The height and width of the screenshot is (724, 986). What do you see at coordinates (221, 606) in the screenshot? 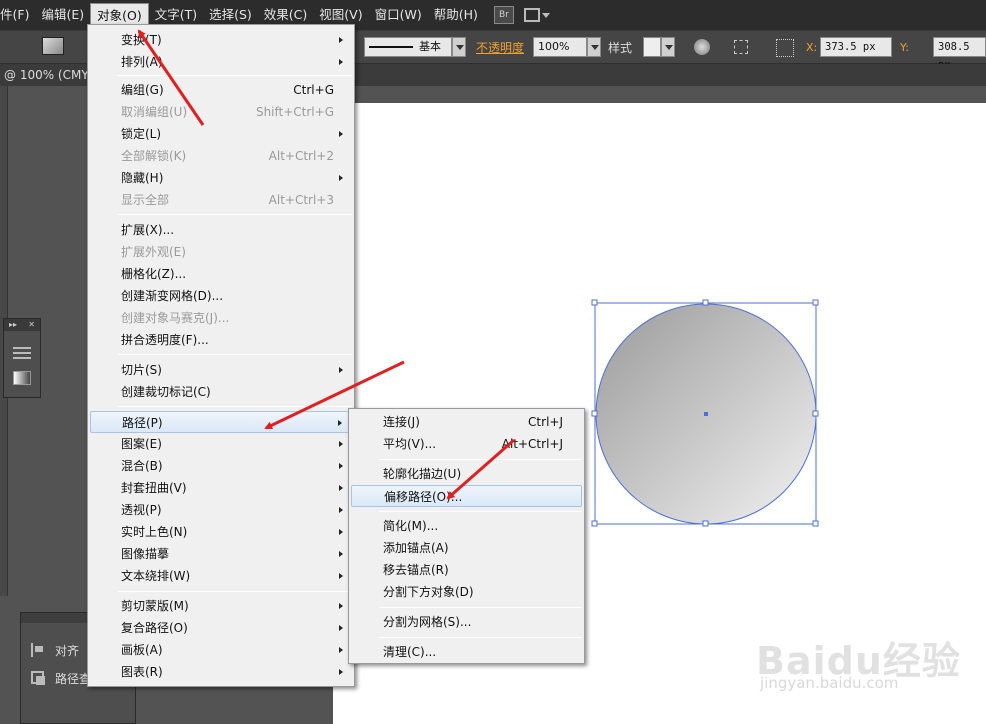
I see `menu-item-clipping-mask: 剪切蒙版(M)` at bounding box center [221, 606].